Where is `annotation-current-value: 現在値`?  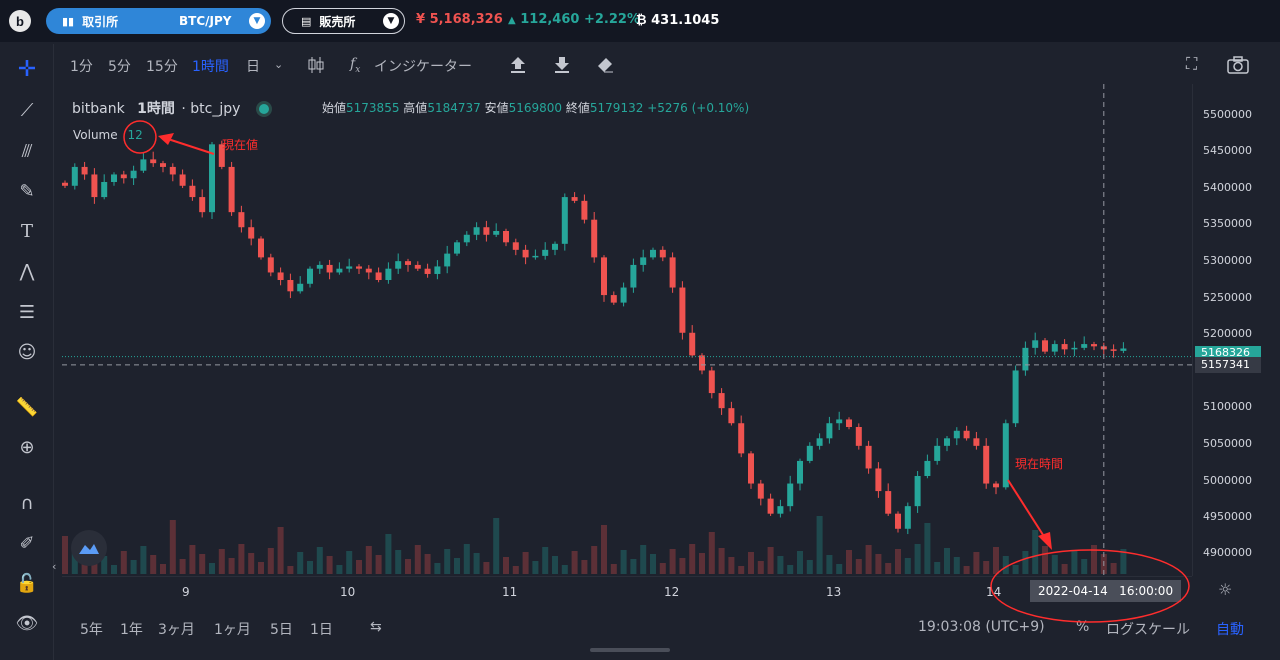
annotation-current-value: 現在値 is located at coordinates (240, 145).